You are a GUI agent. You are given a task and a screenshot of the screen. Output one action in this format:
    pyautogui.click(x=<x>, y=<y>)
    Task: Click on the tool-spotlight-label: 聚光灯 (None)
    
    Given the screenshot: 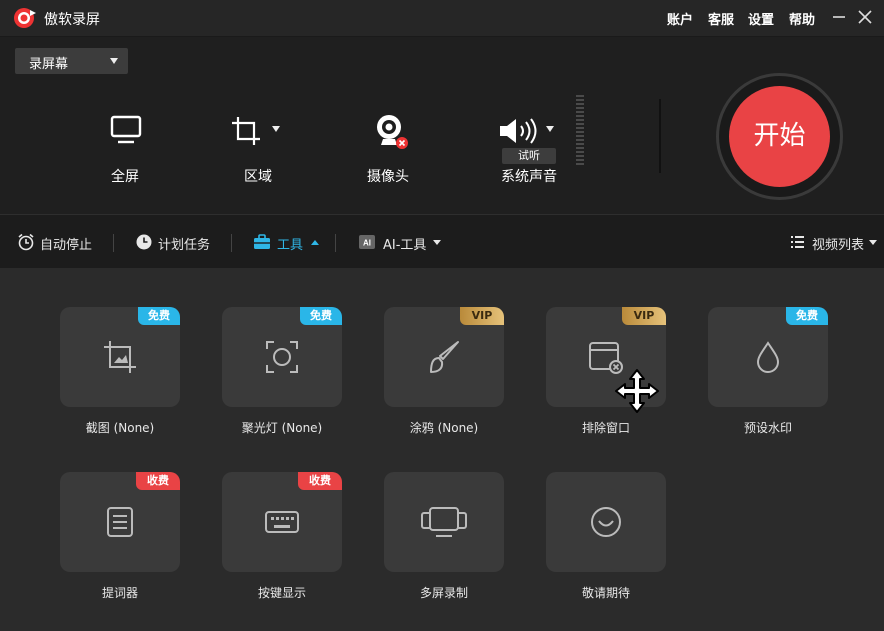 What is the action you would take?
    pyautogui.click(x=282, y=428)
    